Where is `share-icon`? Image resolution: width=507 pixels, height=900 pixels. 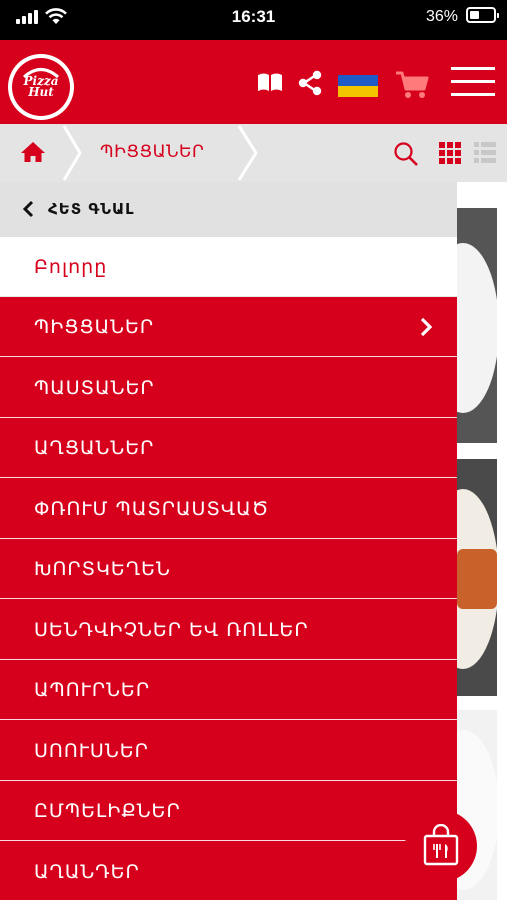 share-icon is located at coordinates (310, 83).